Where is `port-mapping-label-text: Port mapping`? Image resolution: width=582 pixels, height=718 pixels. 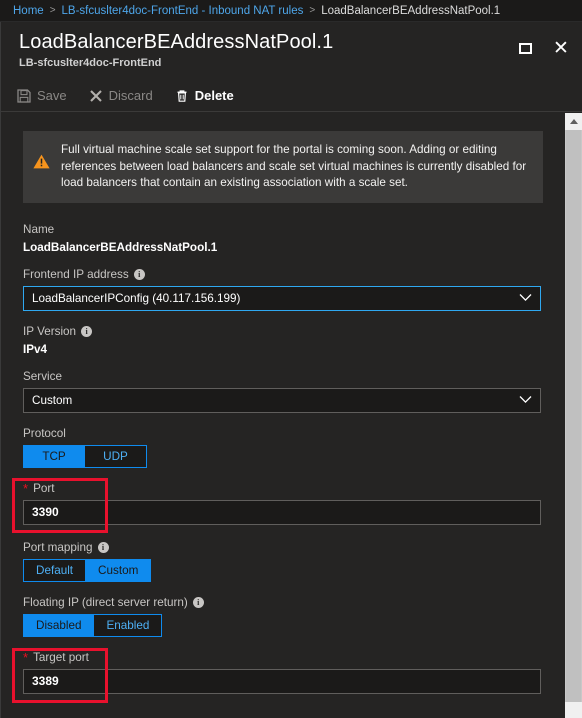 port-mapping-label-text: Port mapping is located at coordinates (58, 547).